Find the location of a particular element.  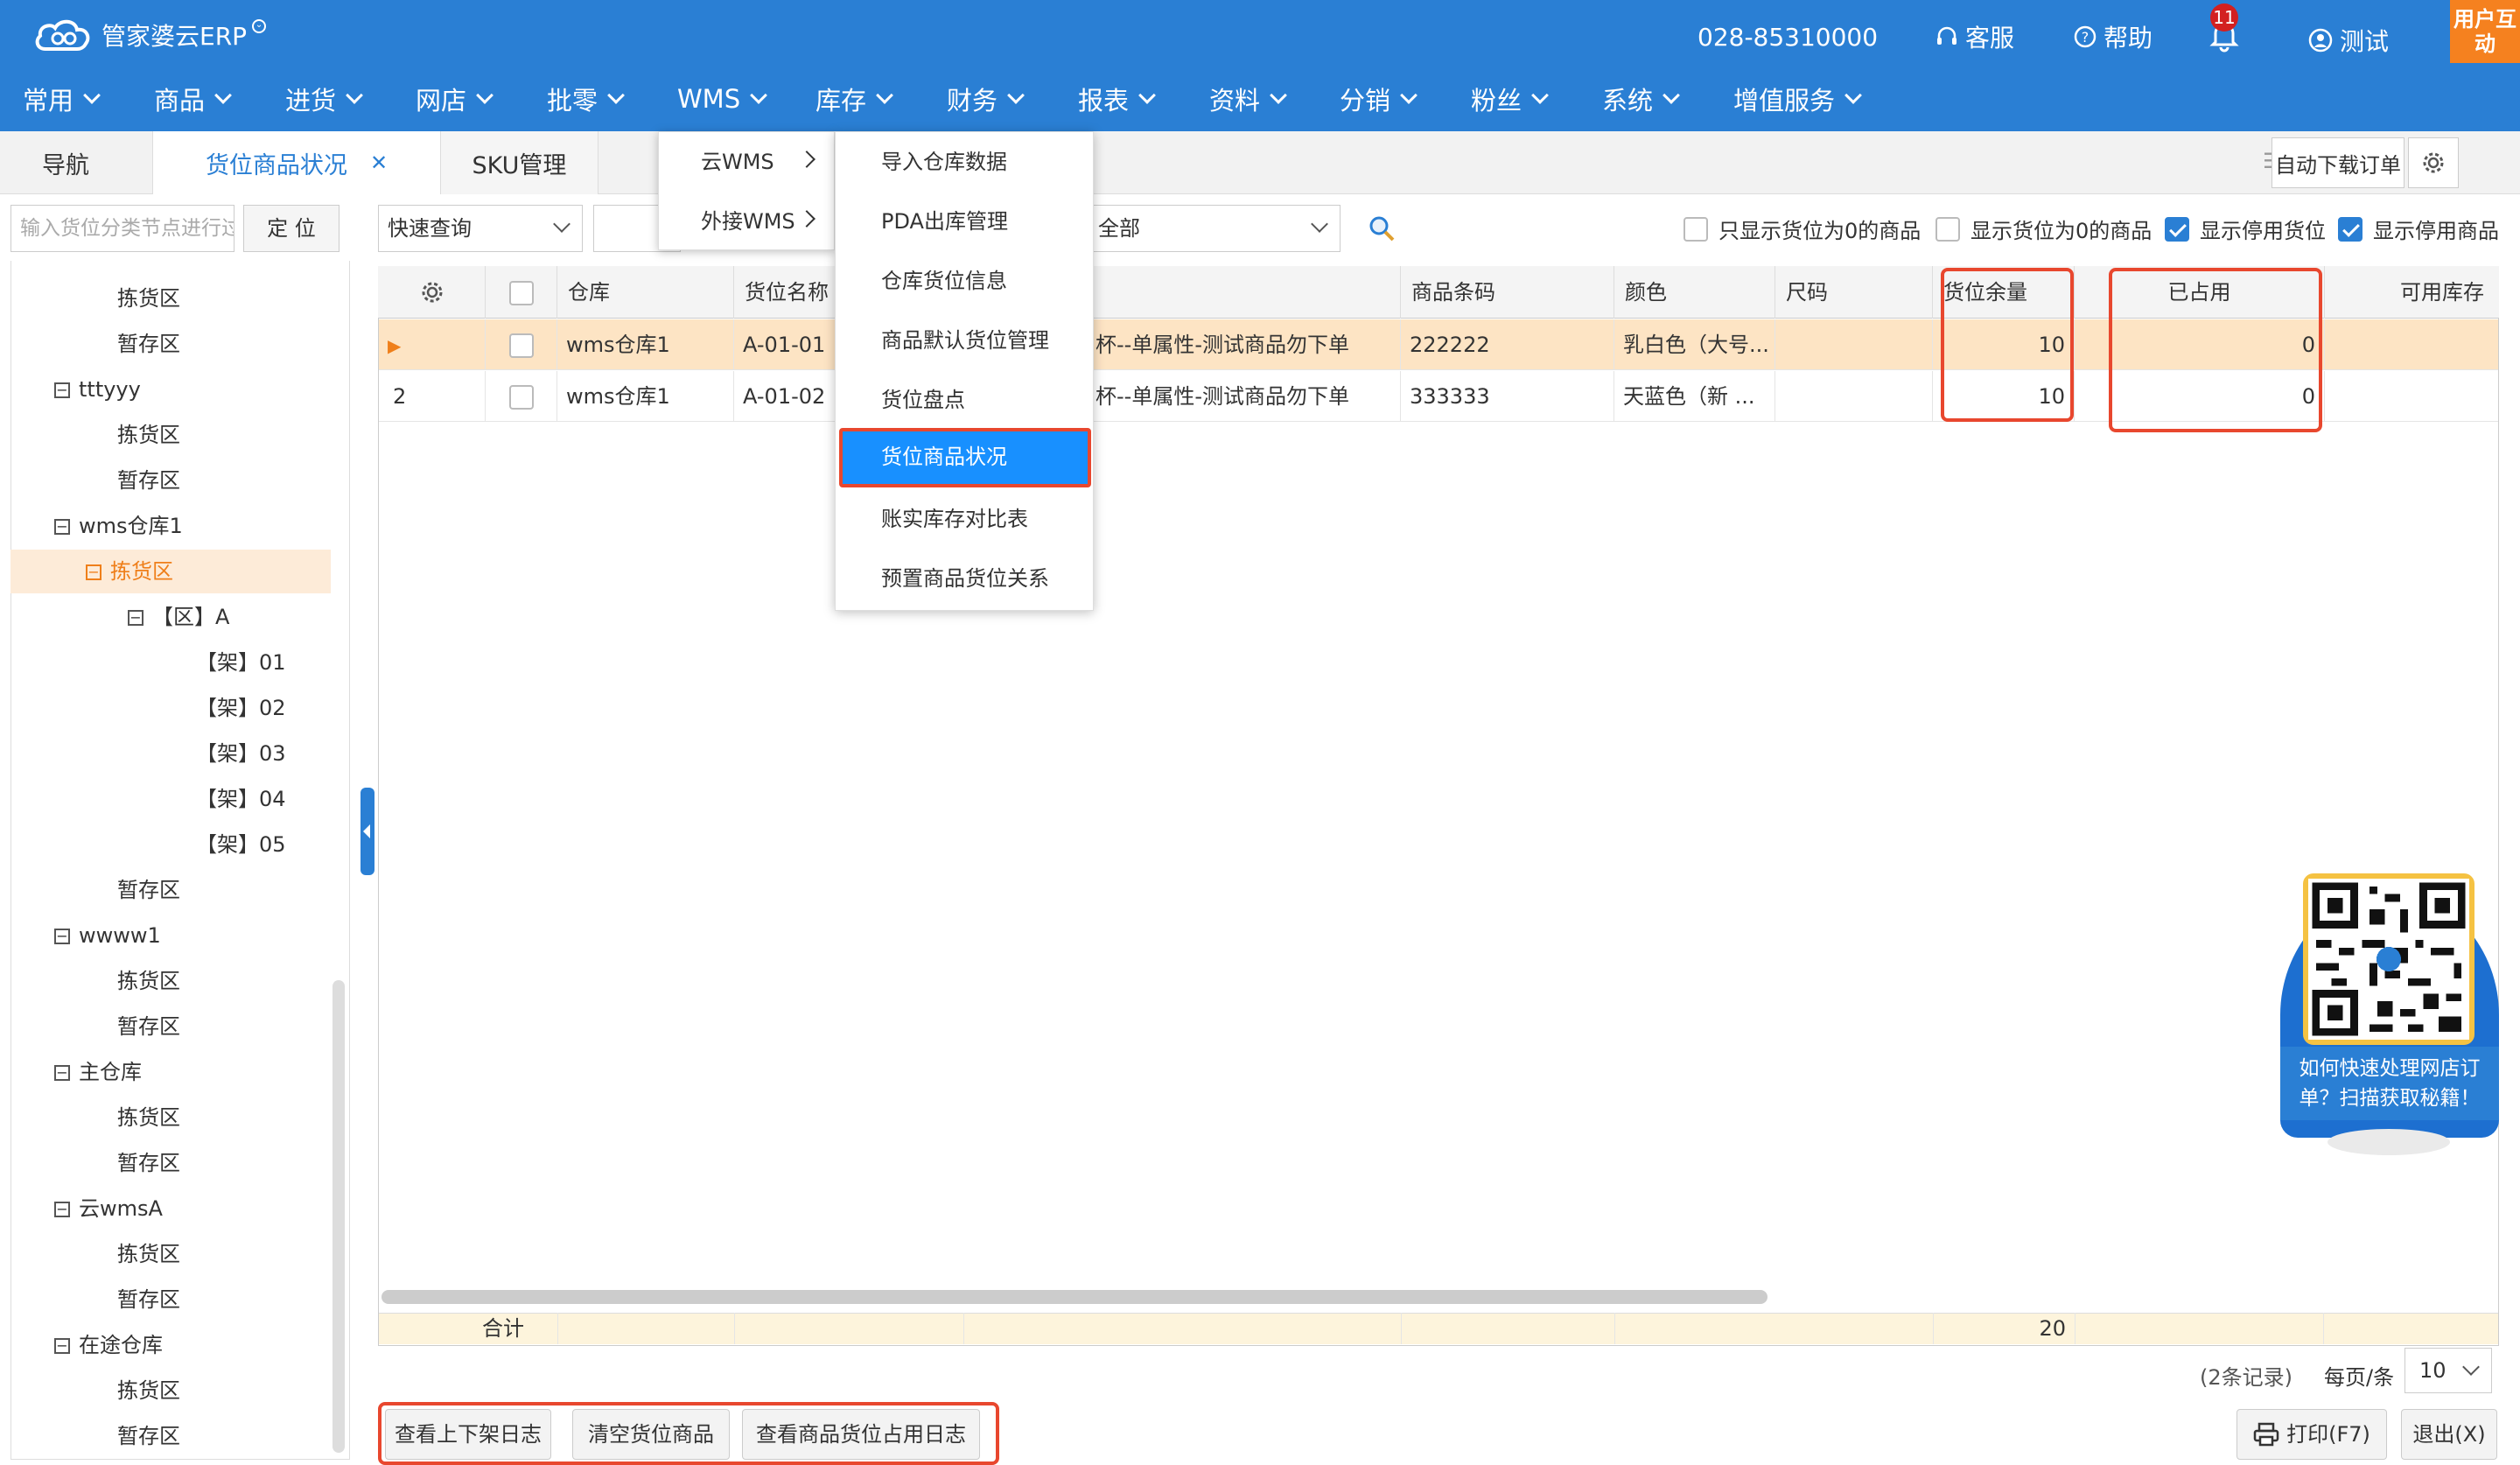

tree-node: 【架】03 is located at coordinates (241, 753).